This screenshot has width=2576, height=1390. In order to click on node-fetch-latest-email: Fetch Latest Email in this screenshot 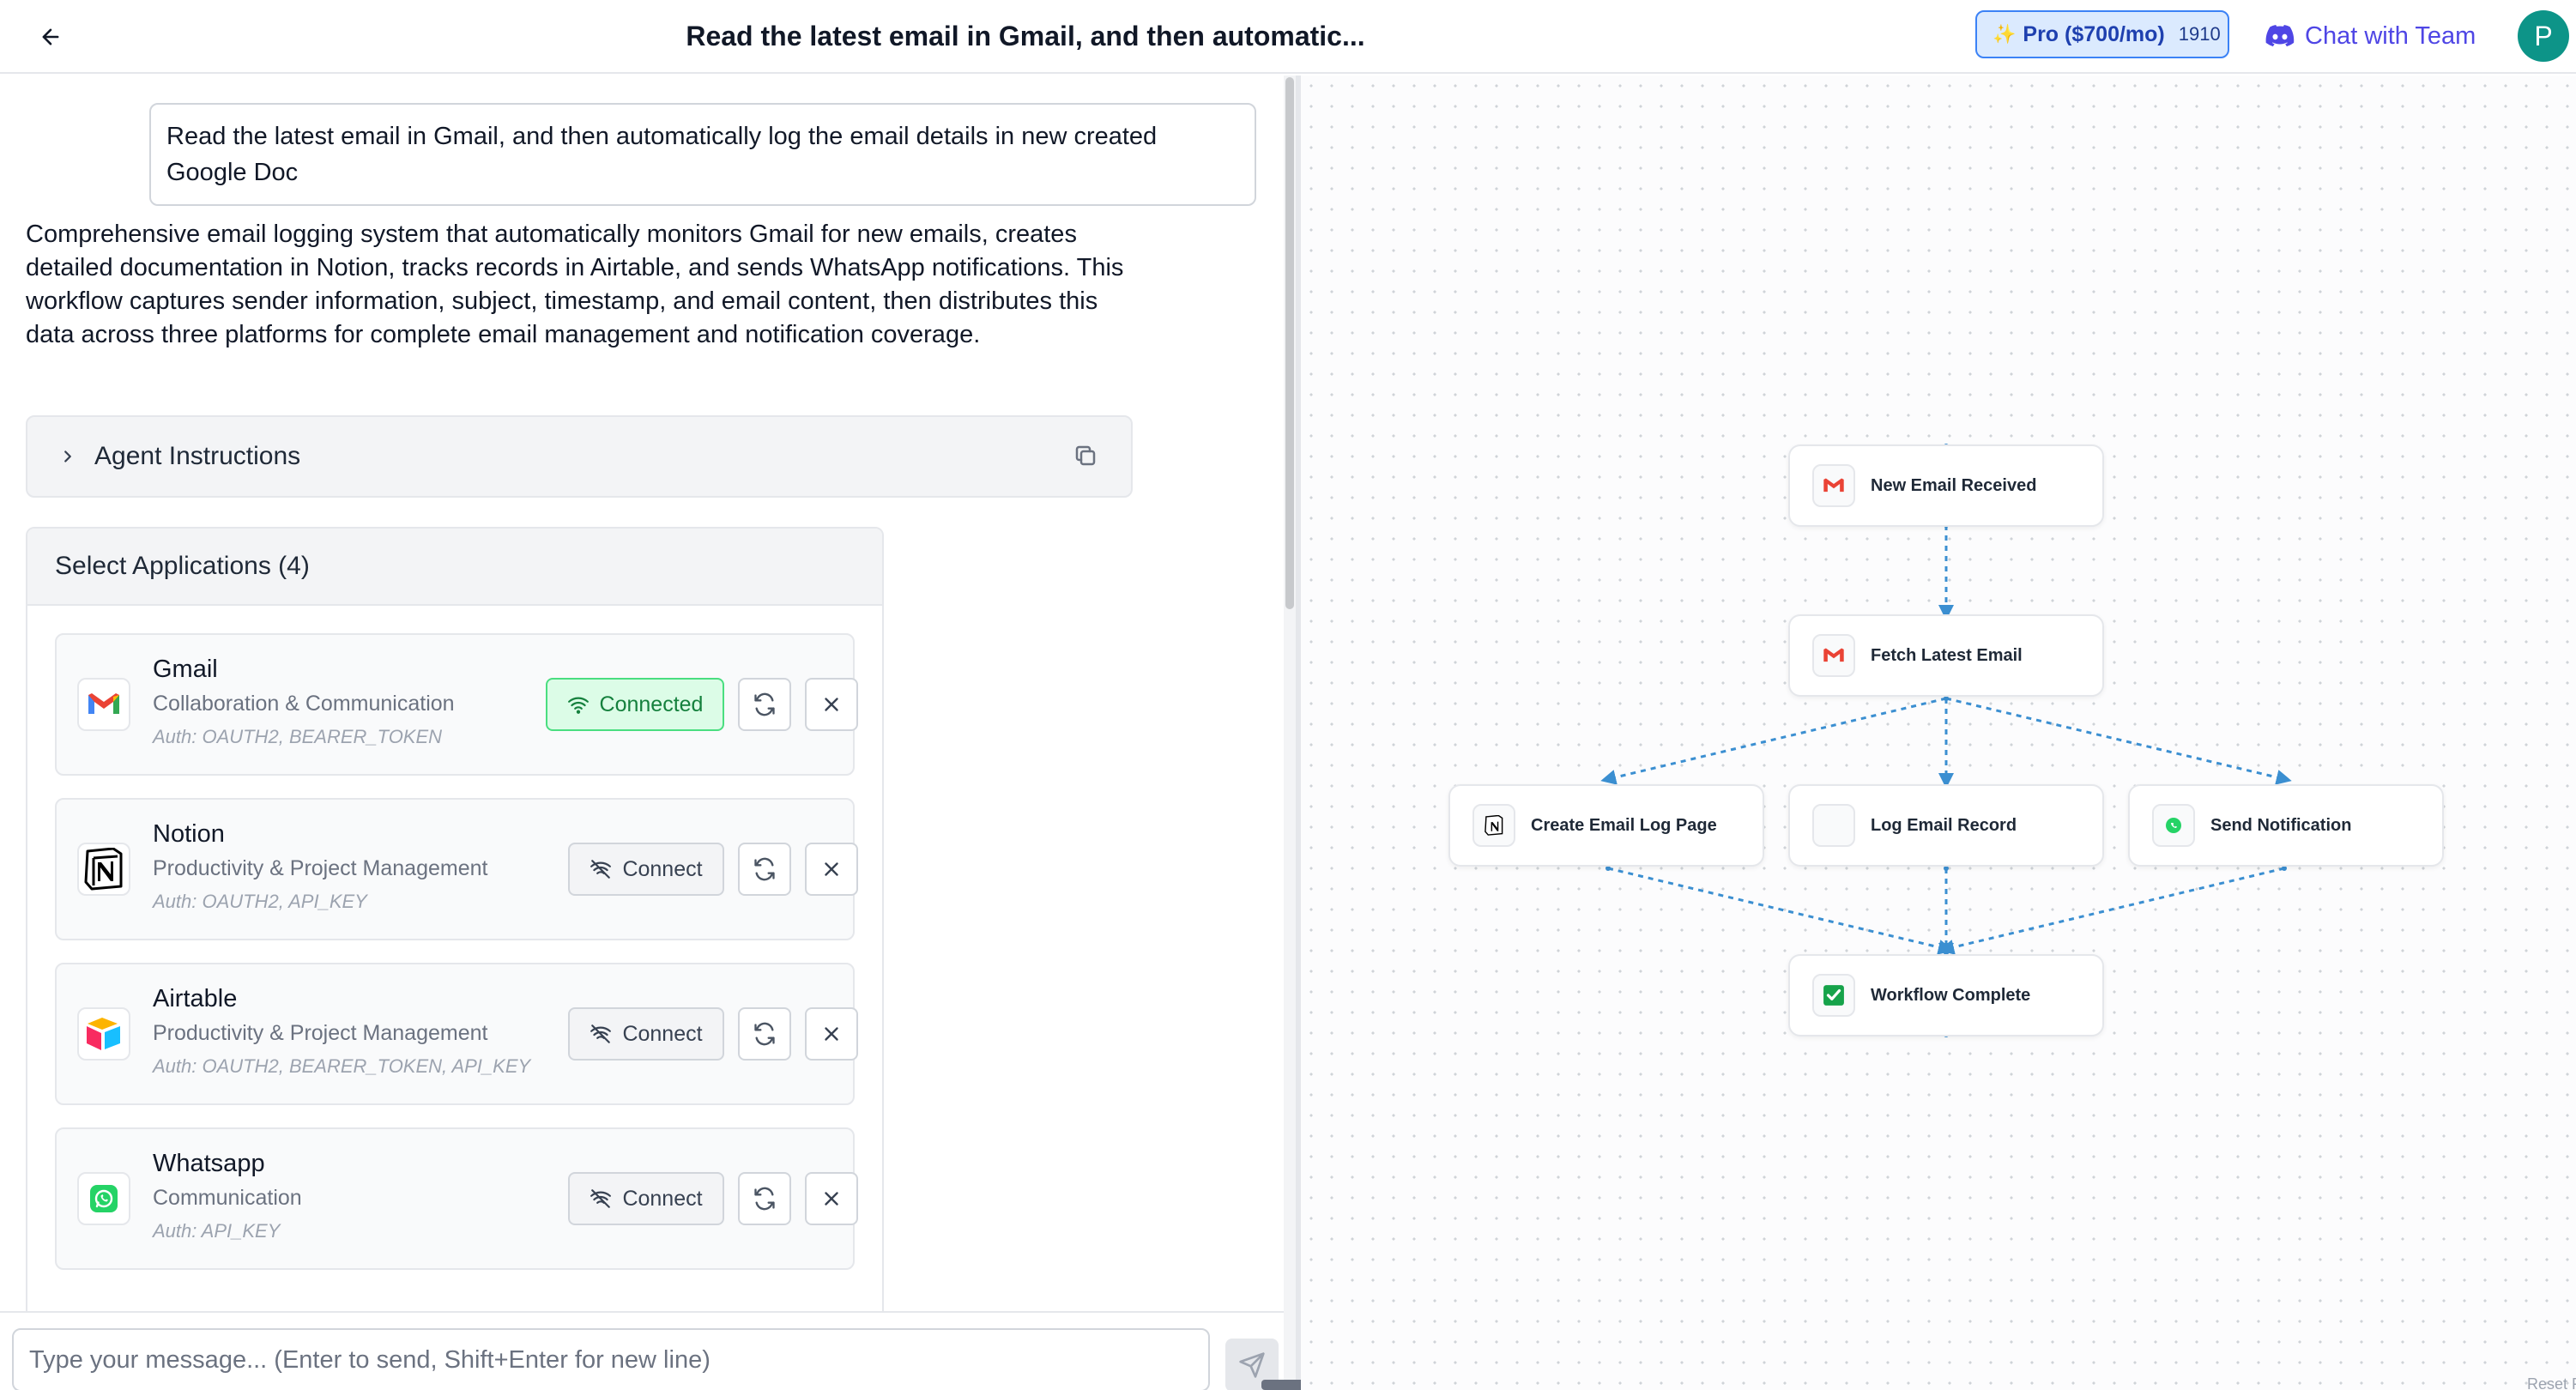, I will do `click(1946, 656)`.